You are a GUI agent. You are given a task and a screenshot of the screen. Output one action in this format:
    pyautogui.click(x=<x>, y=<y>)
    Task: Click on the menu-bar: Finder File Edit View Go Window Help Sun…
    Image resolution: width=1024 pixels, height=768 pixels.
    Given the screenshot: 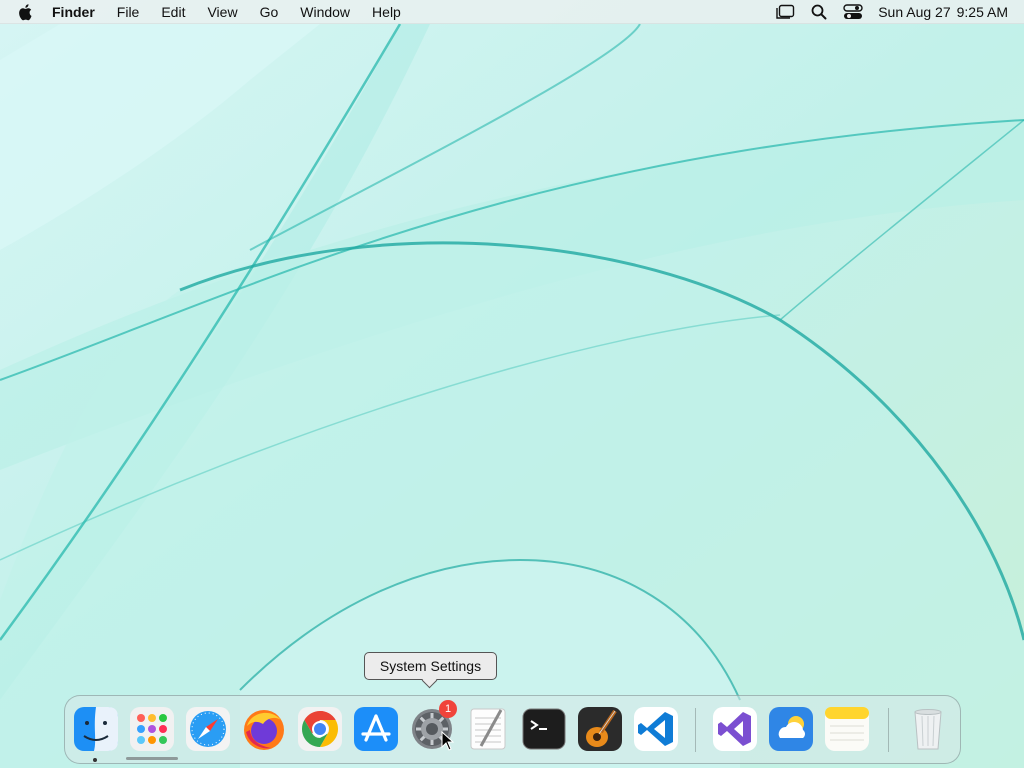 What is the action you would take?
    pyautogui.click(x=512, y=12)
    